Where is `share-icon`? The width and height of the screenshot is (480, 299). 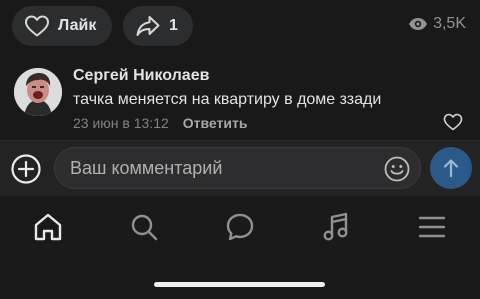
share-icon is located at coordinates (148, 26).